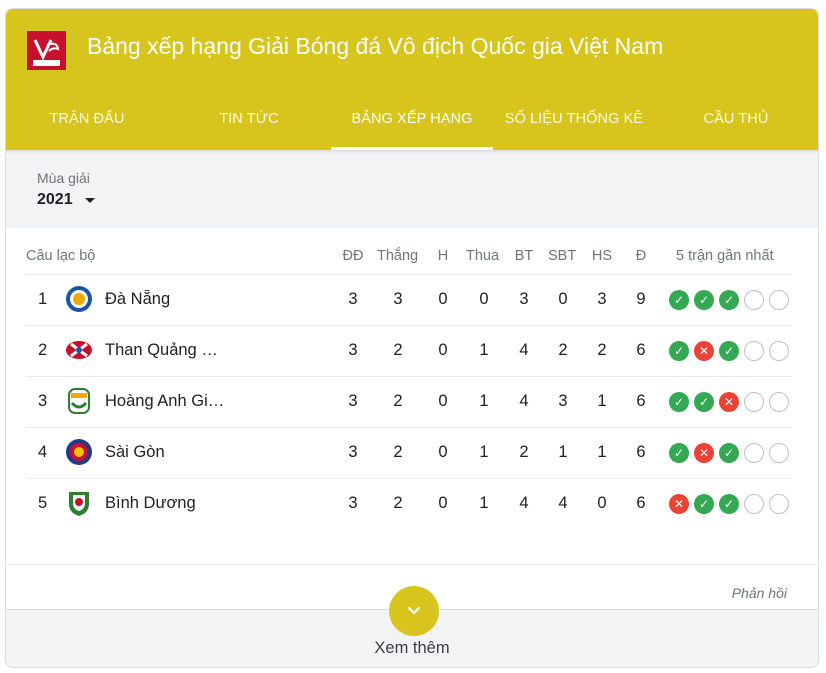 This screenshot has height=673, width=826. Describe the element at coordinates (562, 256) in the screenshot. I see `col-ga: SBT` at that location.